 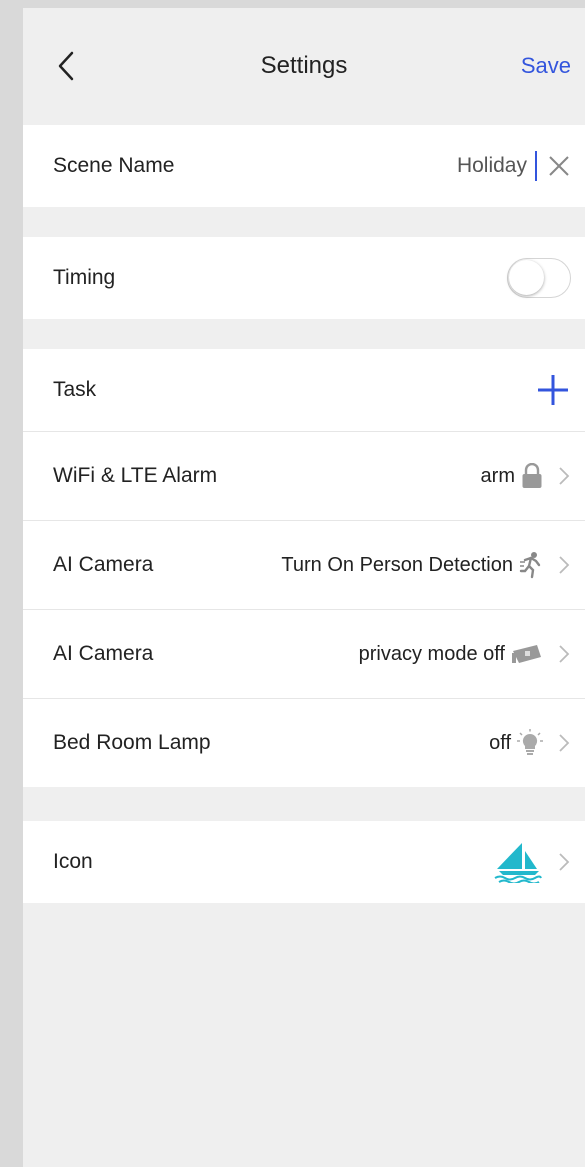 I want to click on task-label: Task, so click(x=75, y=389).